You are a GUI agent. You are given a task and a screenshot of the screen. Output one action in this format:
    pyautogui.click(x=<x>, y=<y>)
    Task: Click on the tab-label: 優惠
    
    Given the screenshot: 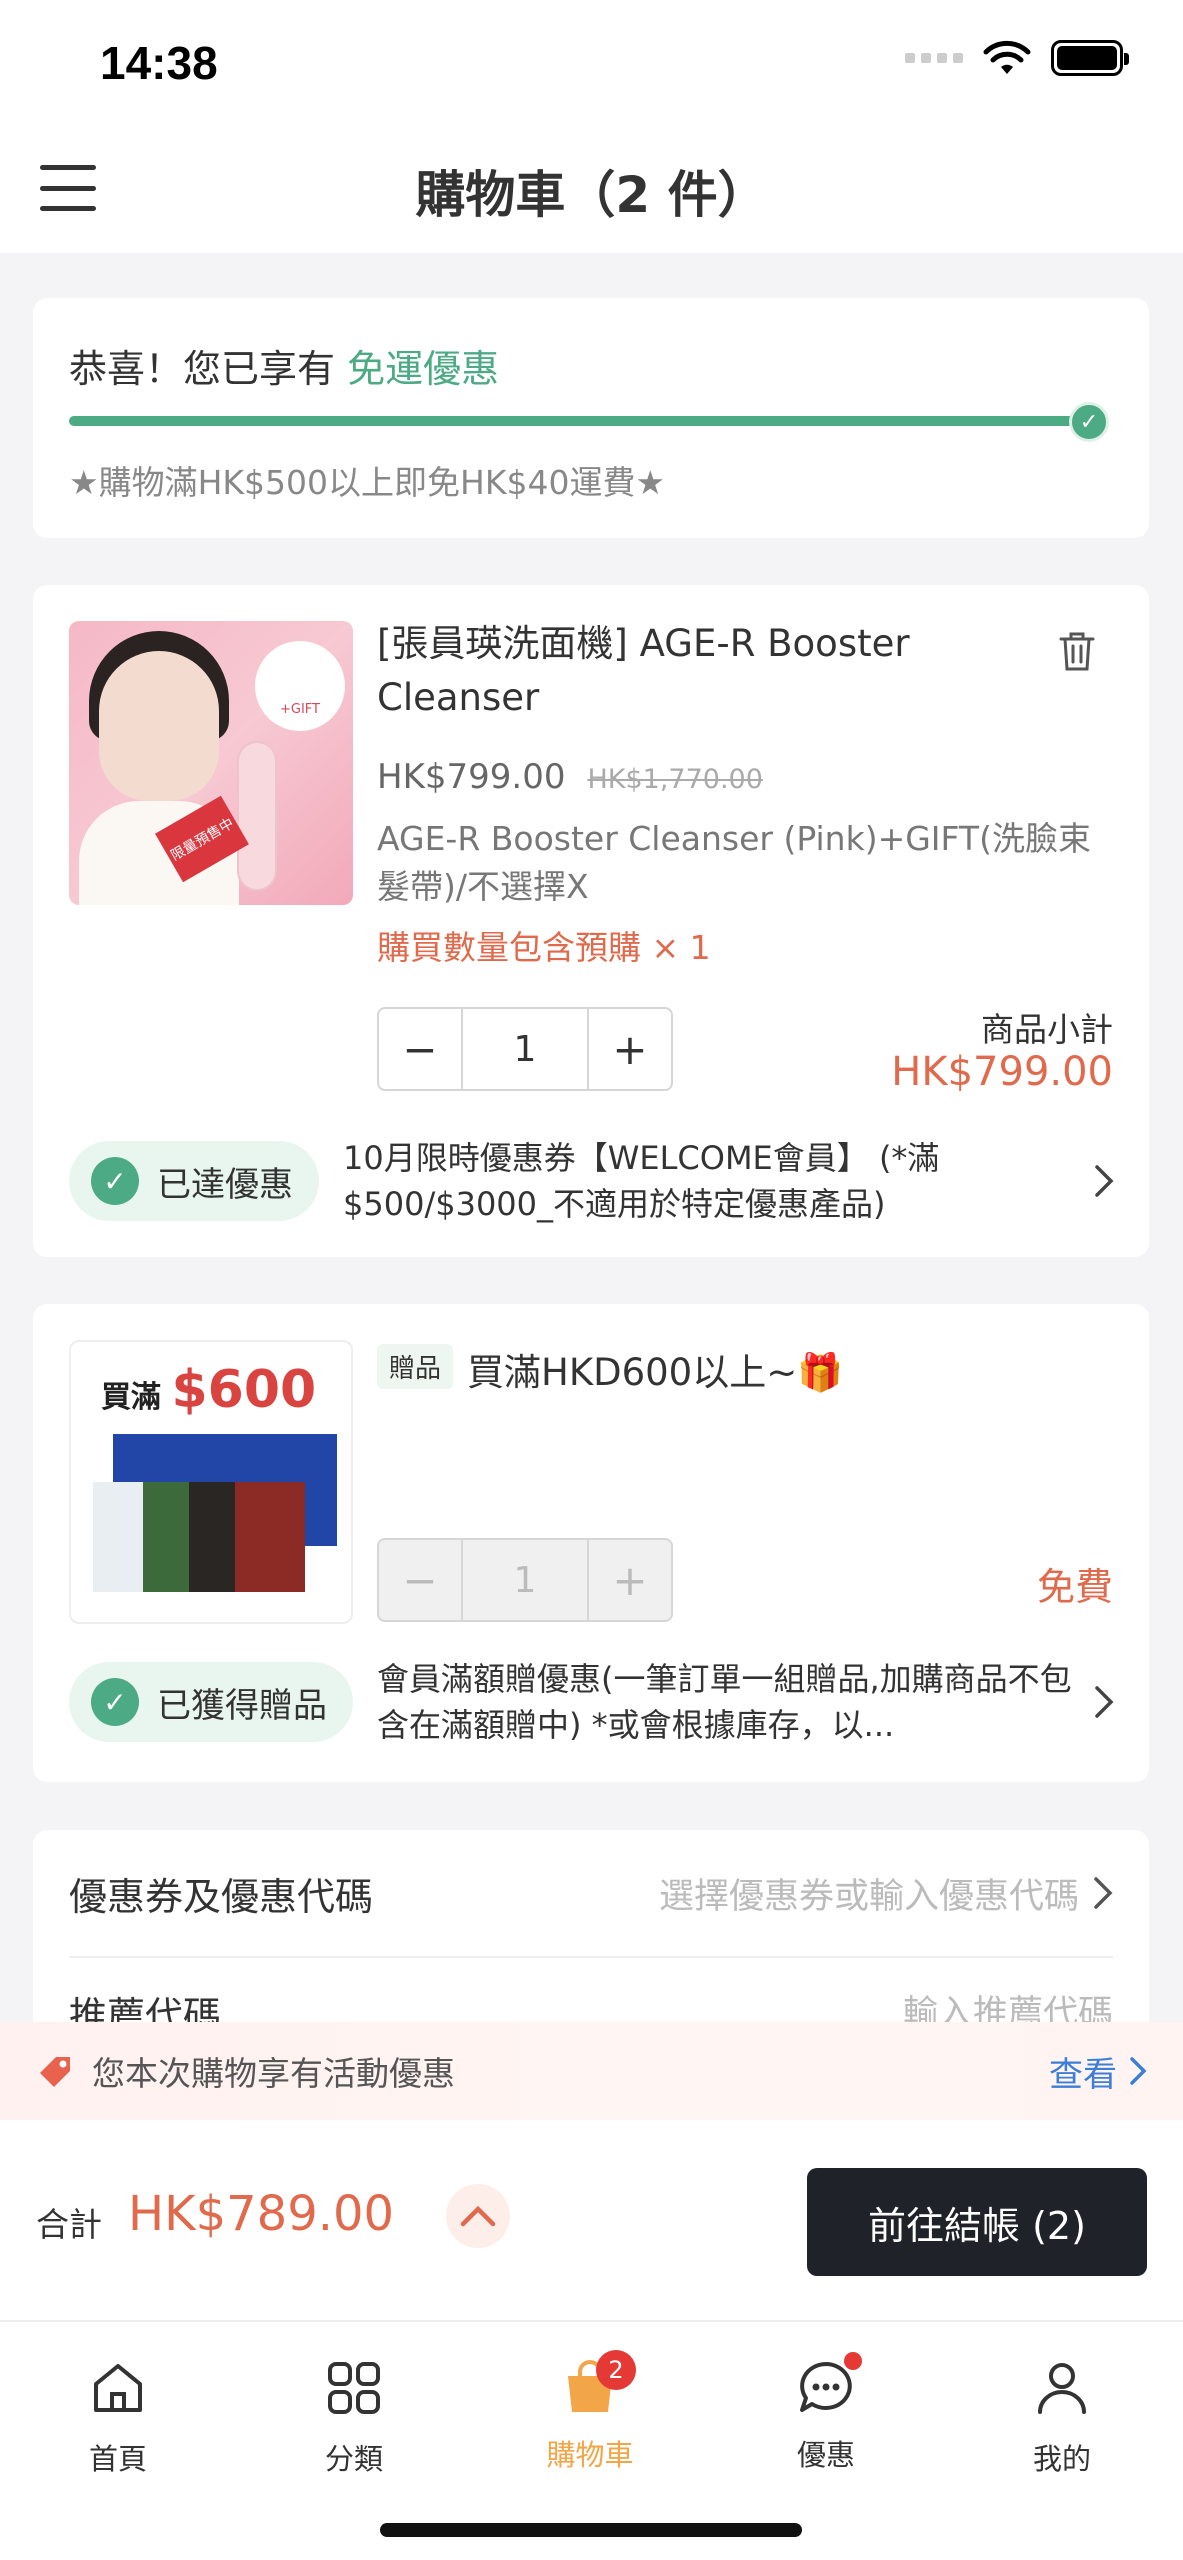 What is the action you would take?
    pyautogui.click(x=825, y=2455)
    